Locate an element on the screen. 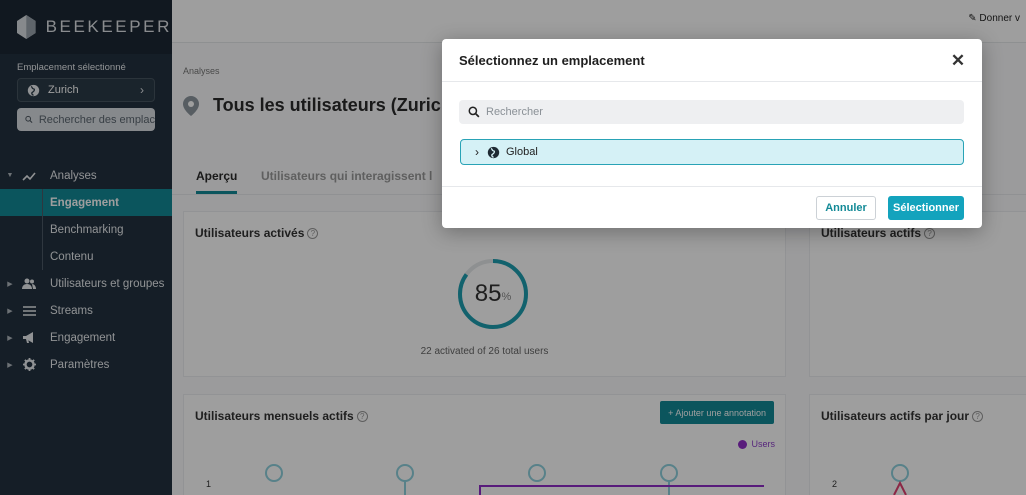 Image resolution: width=1026 pixels, height=495 pixels. dialog-title: Sélectionnez un emplacement is located at coordinates (552, 60).